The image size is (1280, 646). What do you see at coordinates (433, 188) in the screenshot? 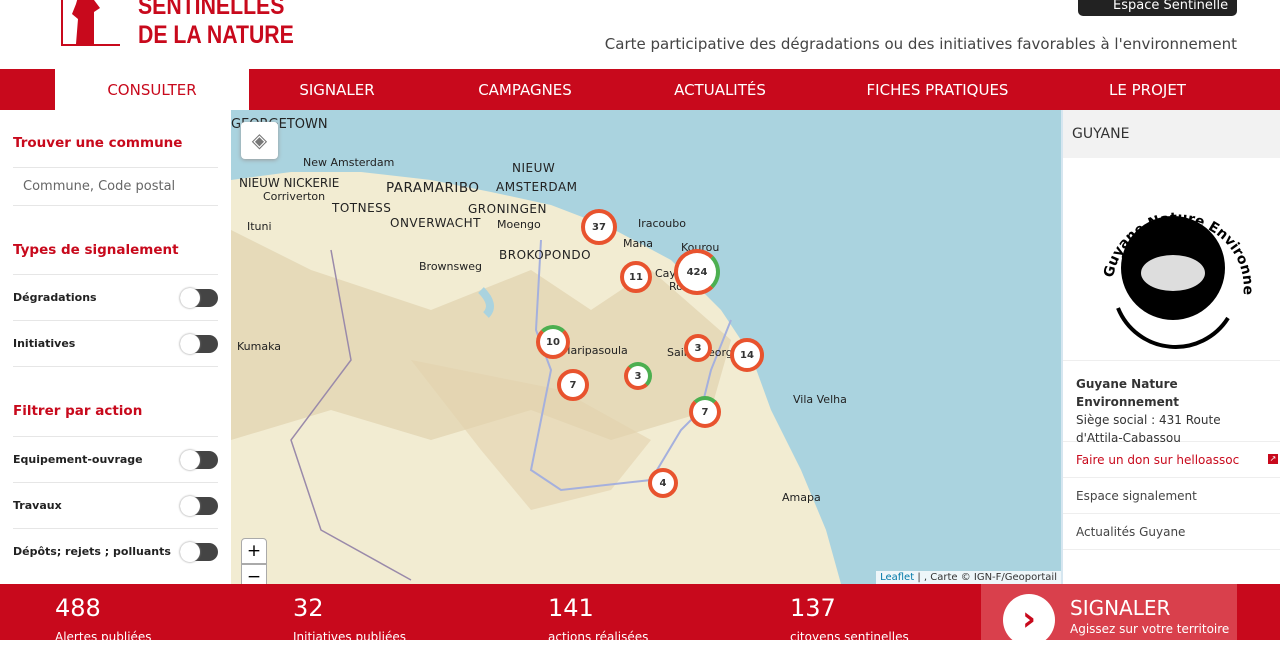
I see `place-label: PARAMARIBO` at bounding box center [433, 188].